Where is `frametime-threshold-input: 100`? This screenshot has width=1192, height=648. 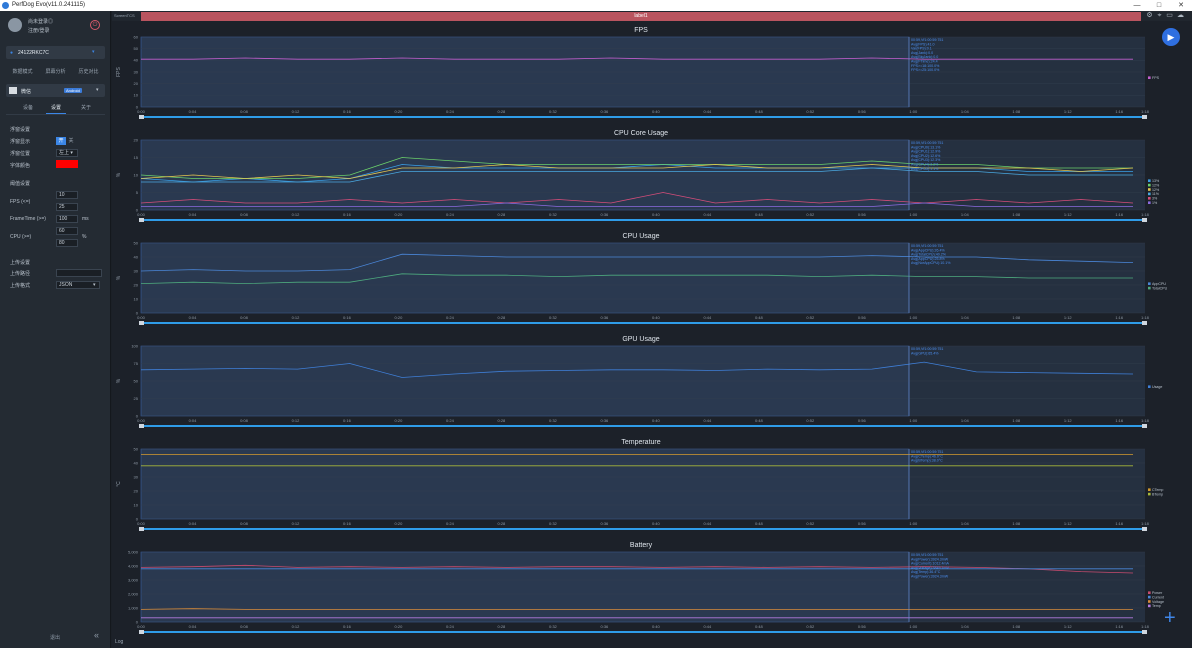 frametime-threshold-input: 100 is located at coordinates (67, 219).